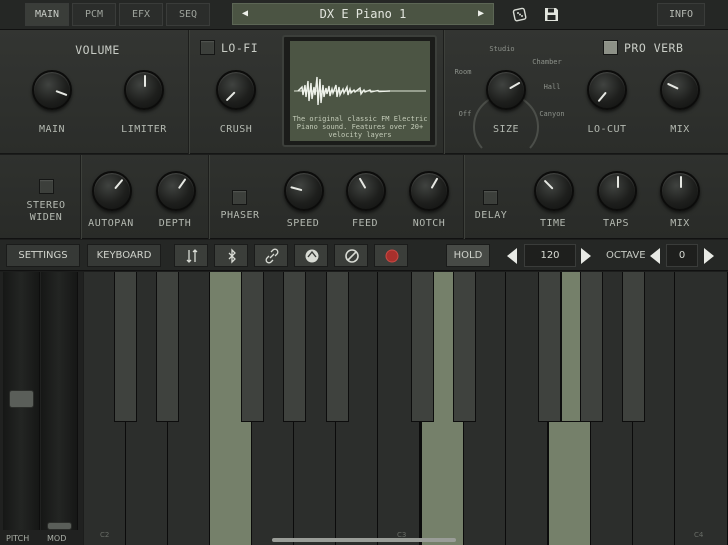  I want to click on crush-knob, so click(236, 90).